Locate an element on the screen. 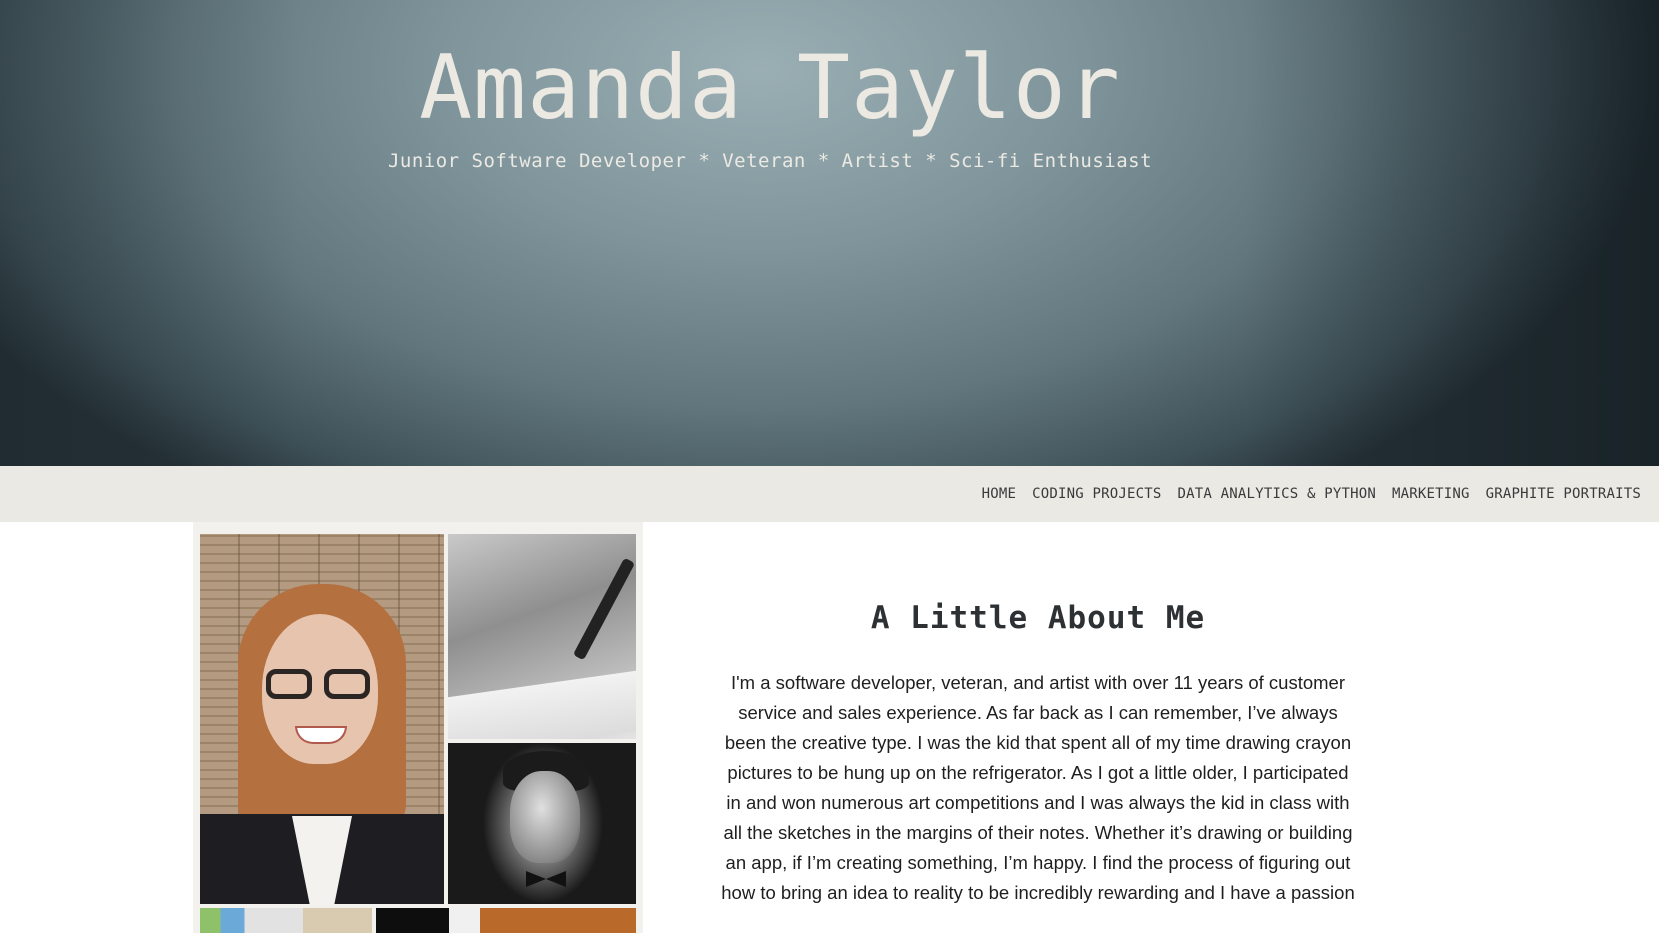  glasses-shape is located at coordinates (321, 686).